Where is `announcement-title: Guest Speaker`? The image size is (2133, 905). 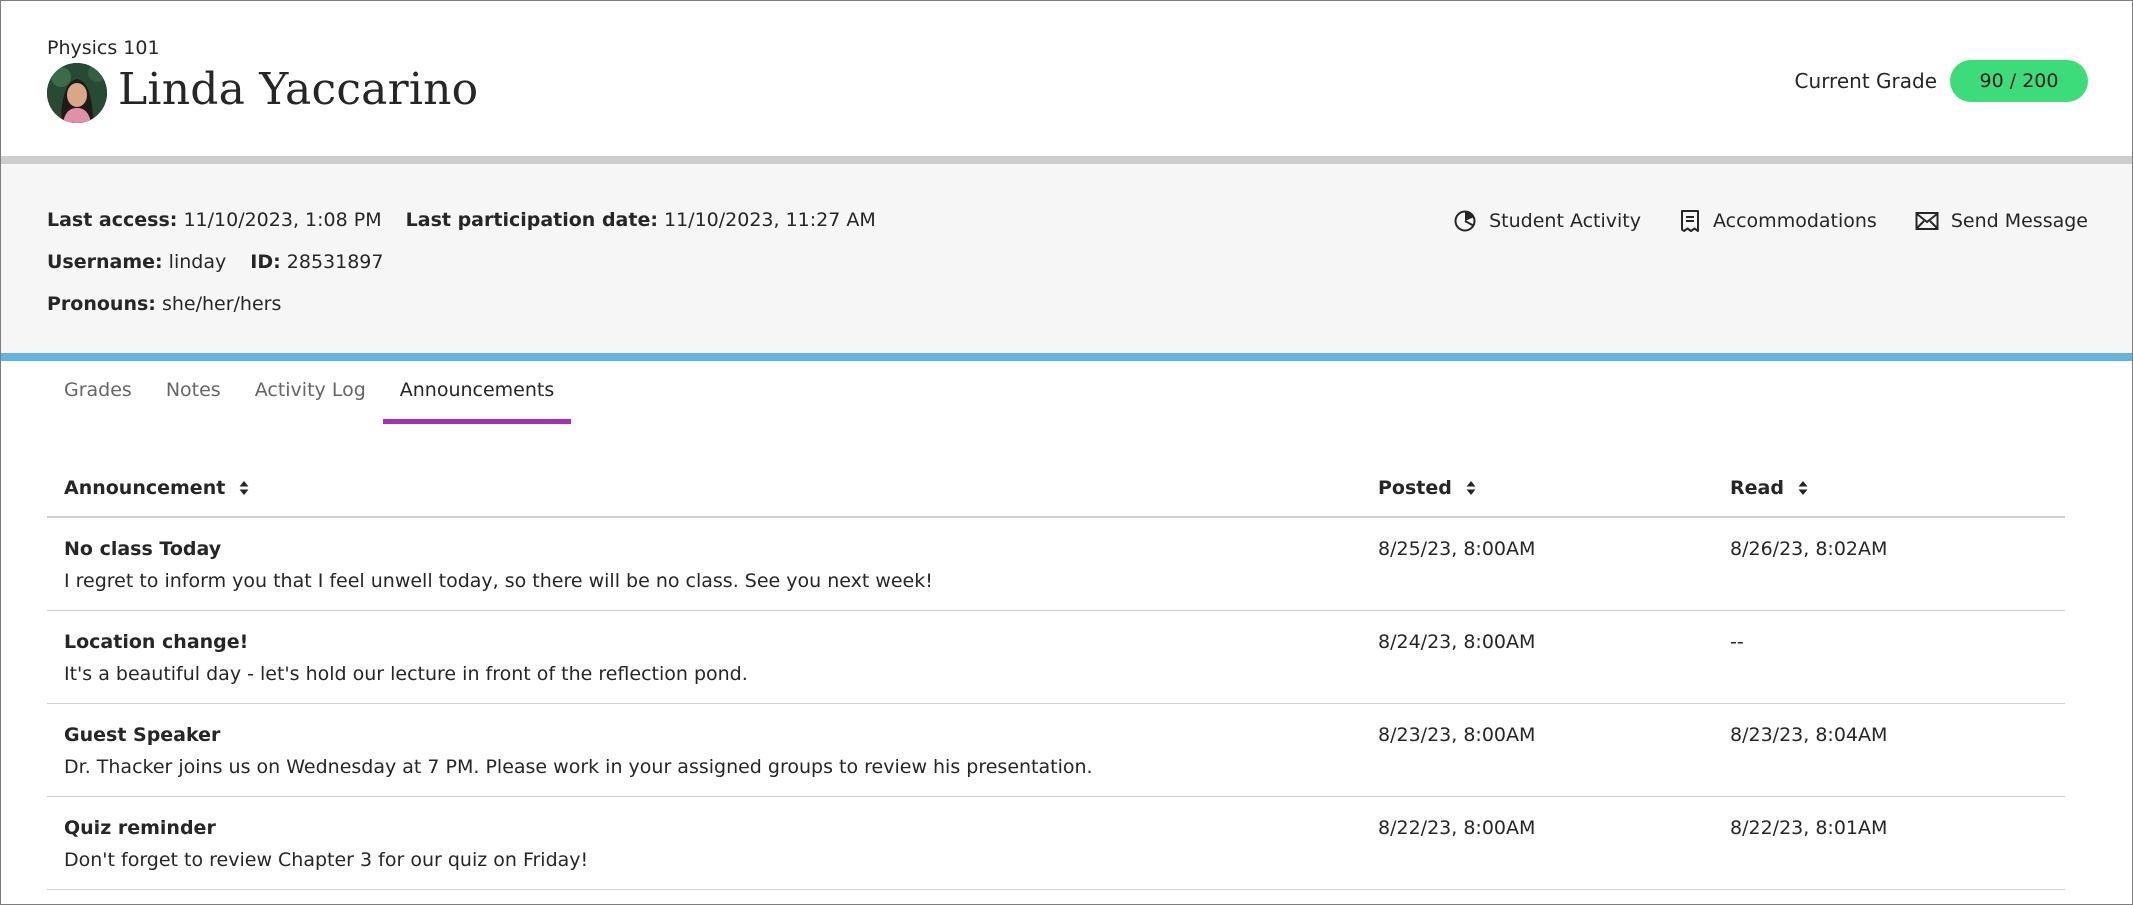
announcement-title: Guest Speaker is located at coordinates (142, 735).